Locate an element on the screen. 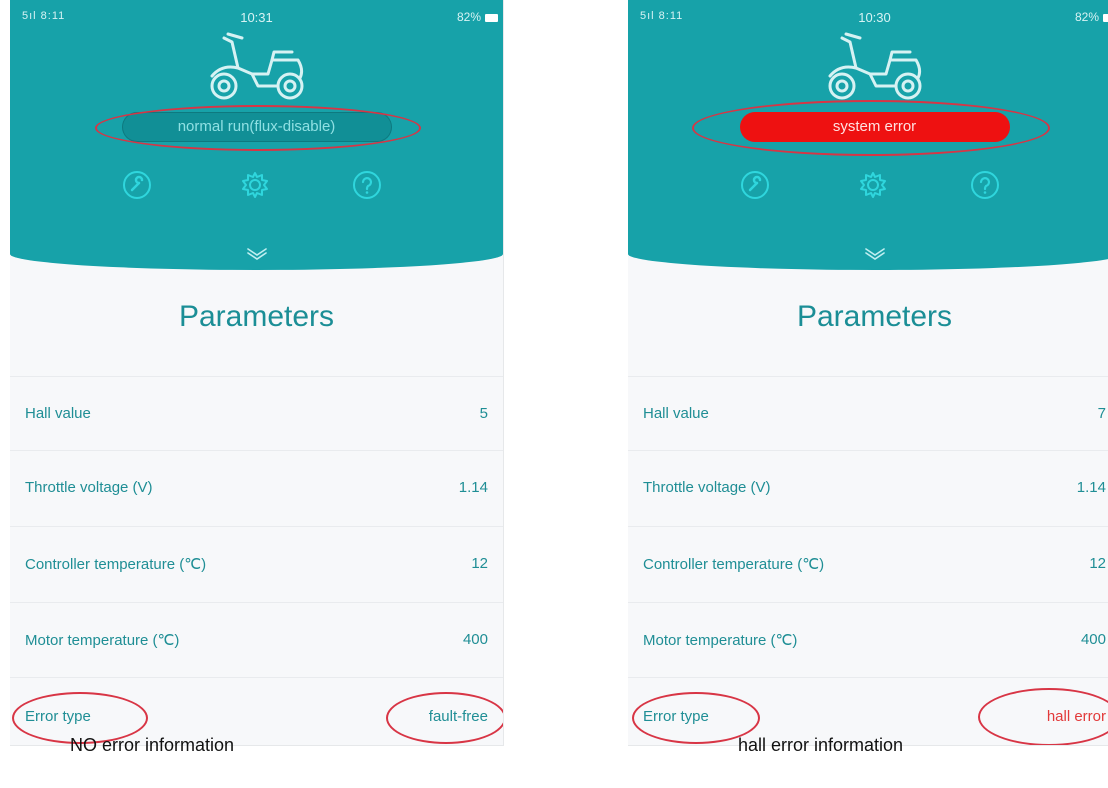 The image size is (1108, 788). caption-right: hall error information is located at coordinates (821, 745).